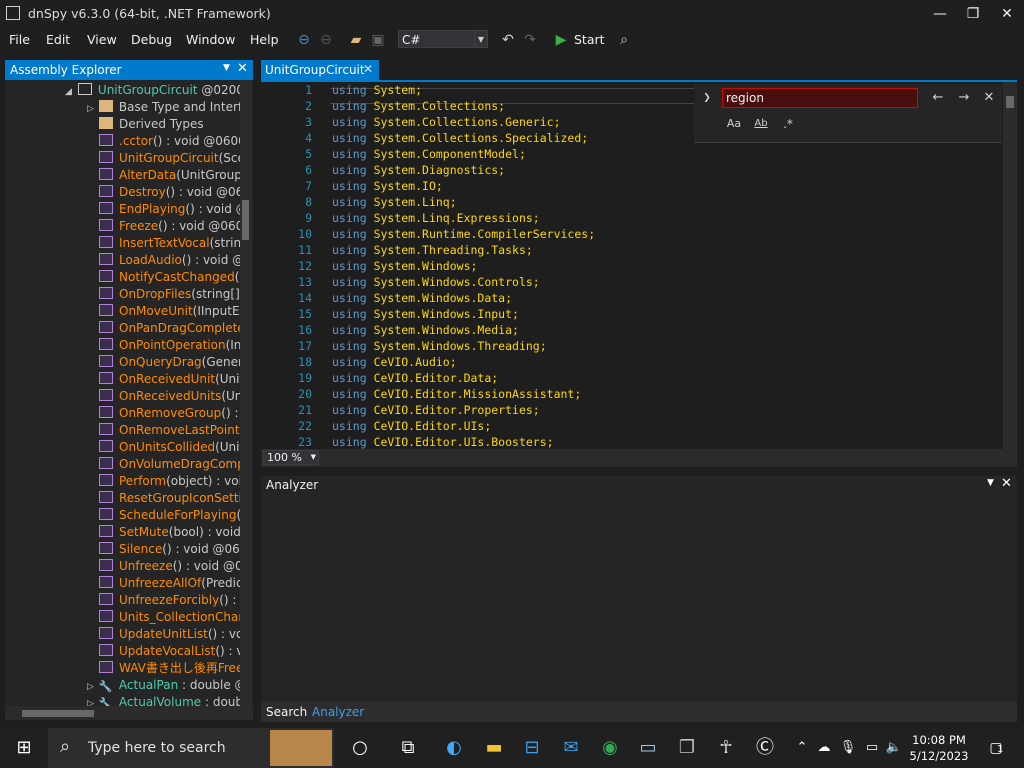 This screenshot has width=1024, height=768. I want to click on tab-search: Search, so click(286, 712).